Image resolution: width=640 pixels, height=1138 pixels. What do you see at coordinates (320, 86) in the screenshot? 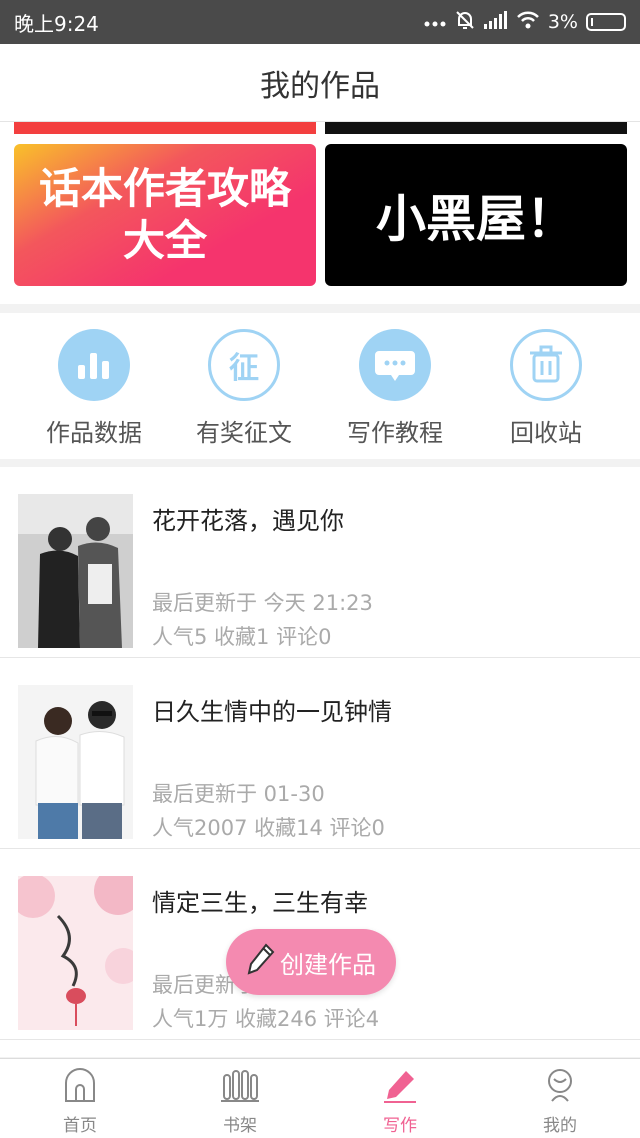
I see `page-title: 我的作品` at bounding box center [320, 86].